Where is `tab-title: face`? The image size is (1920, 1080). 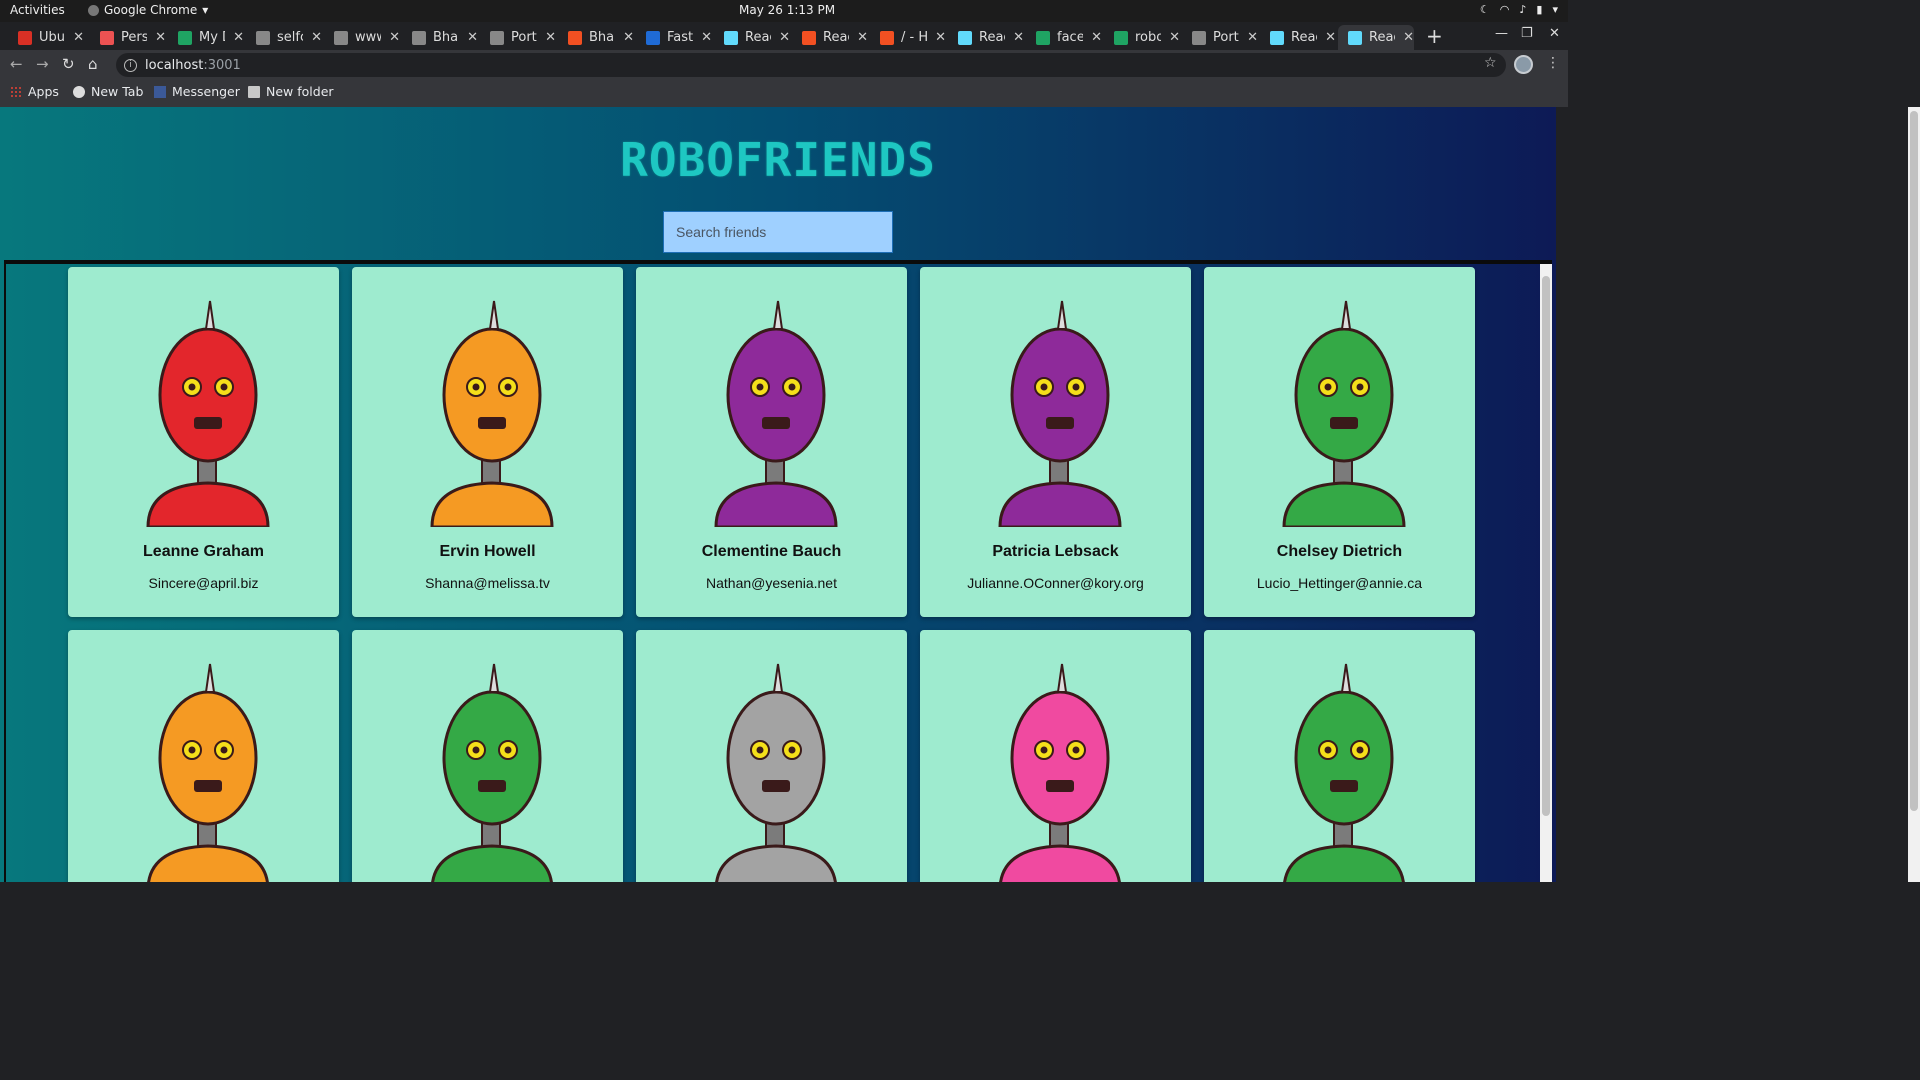 tab-title: face is located at coordinates (1070, 37).